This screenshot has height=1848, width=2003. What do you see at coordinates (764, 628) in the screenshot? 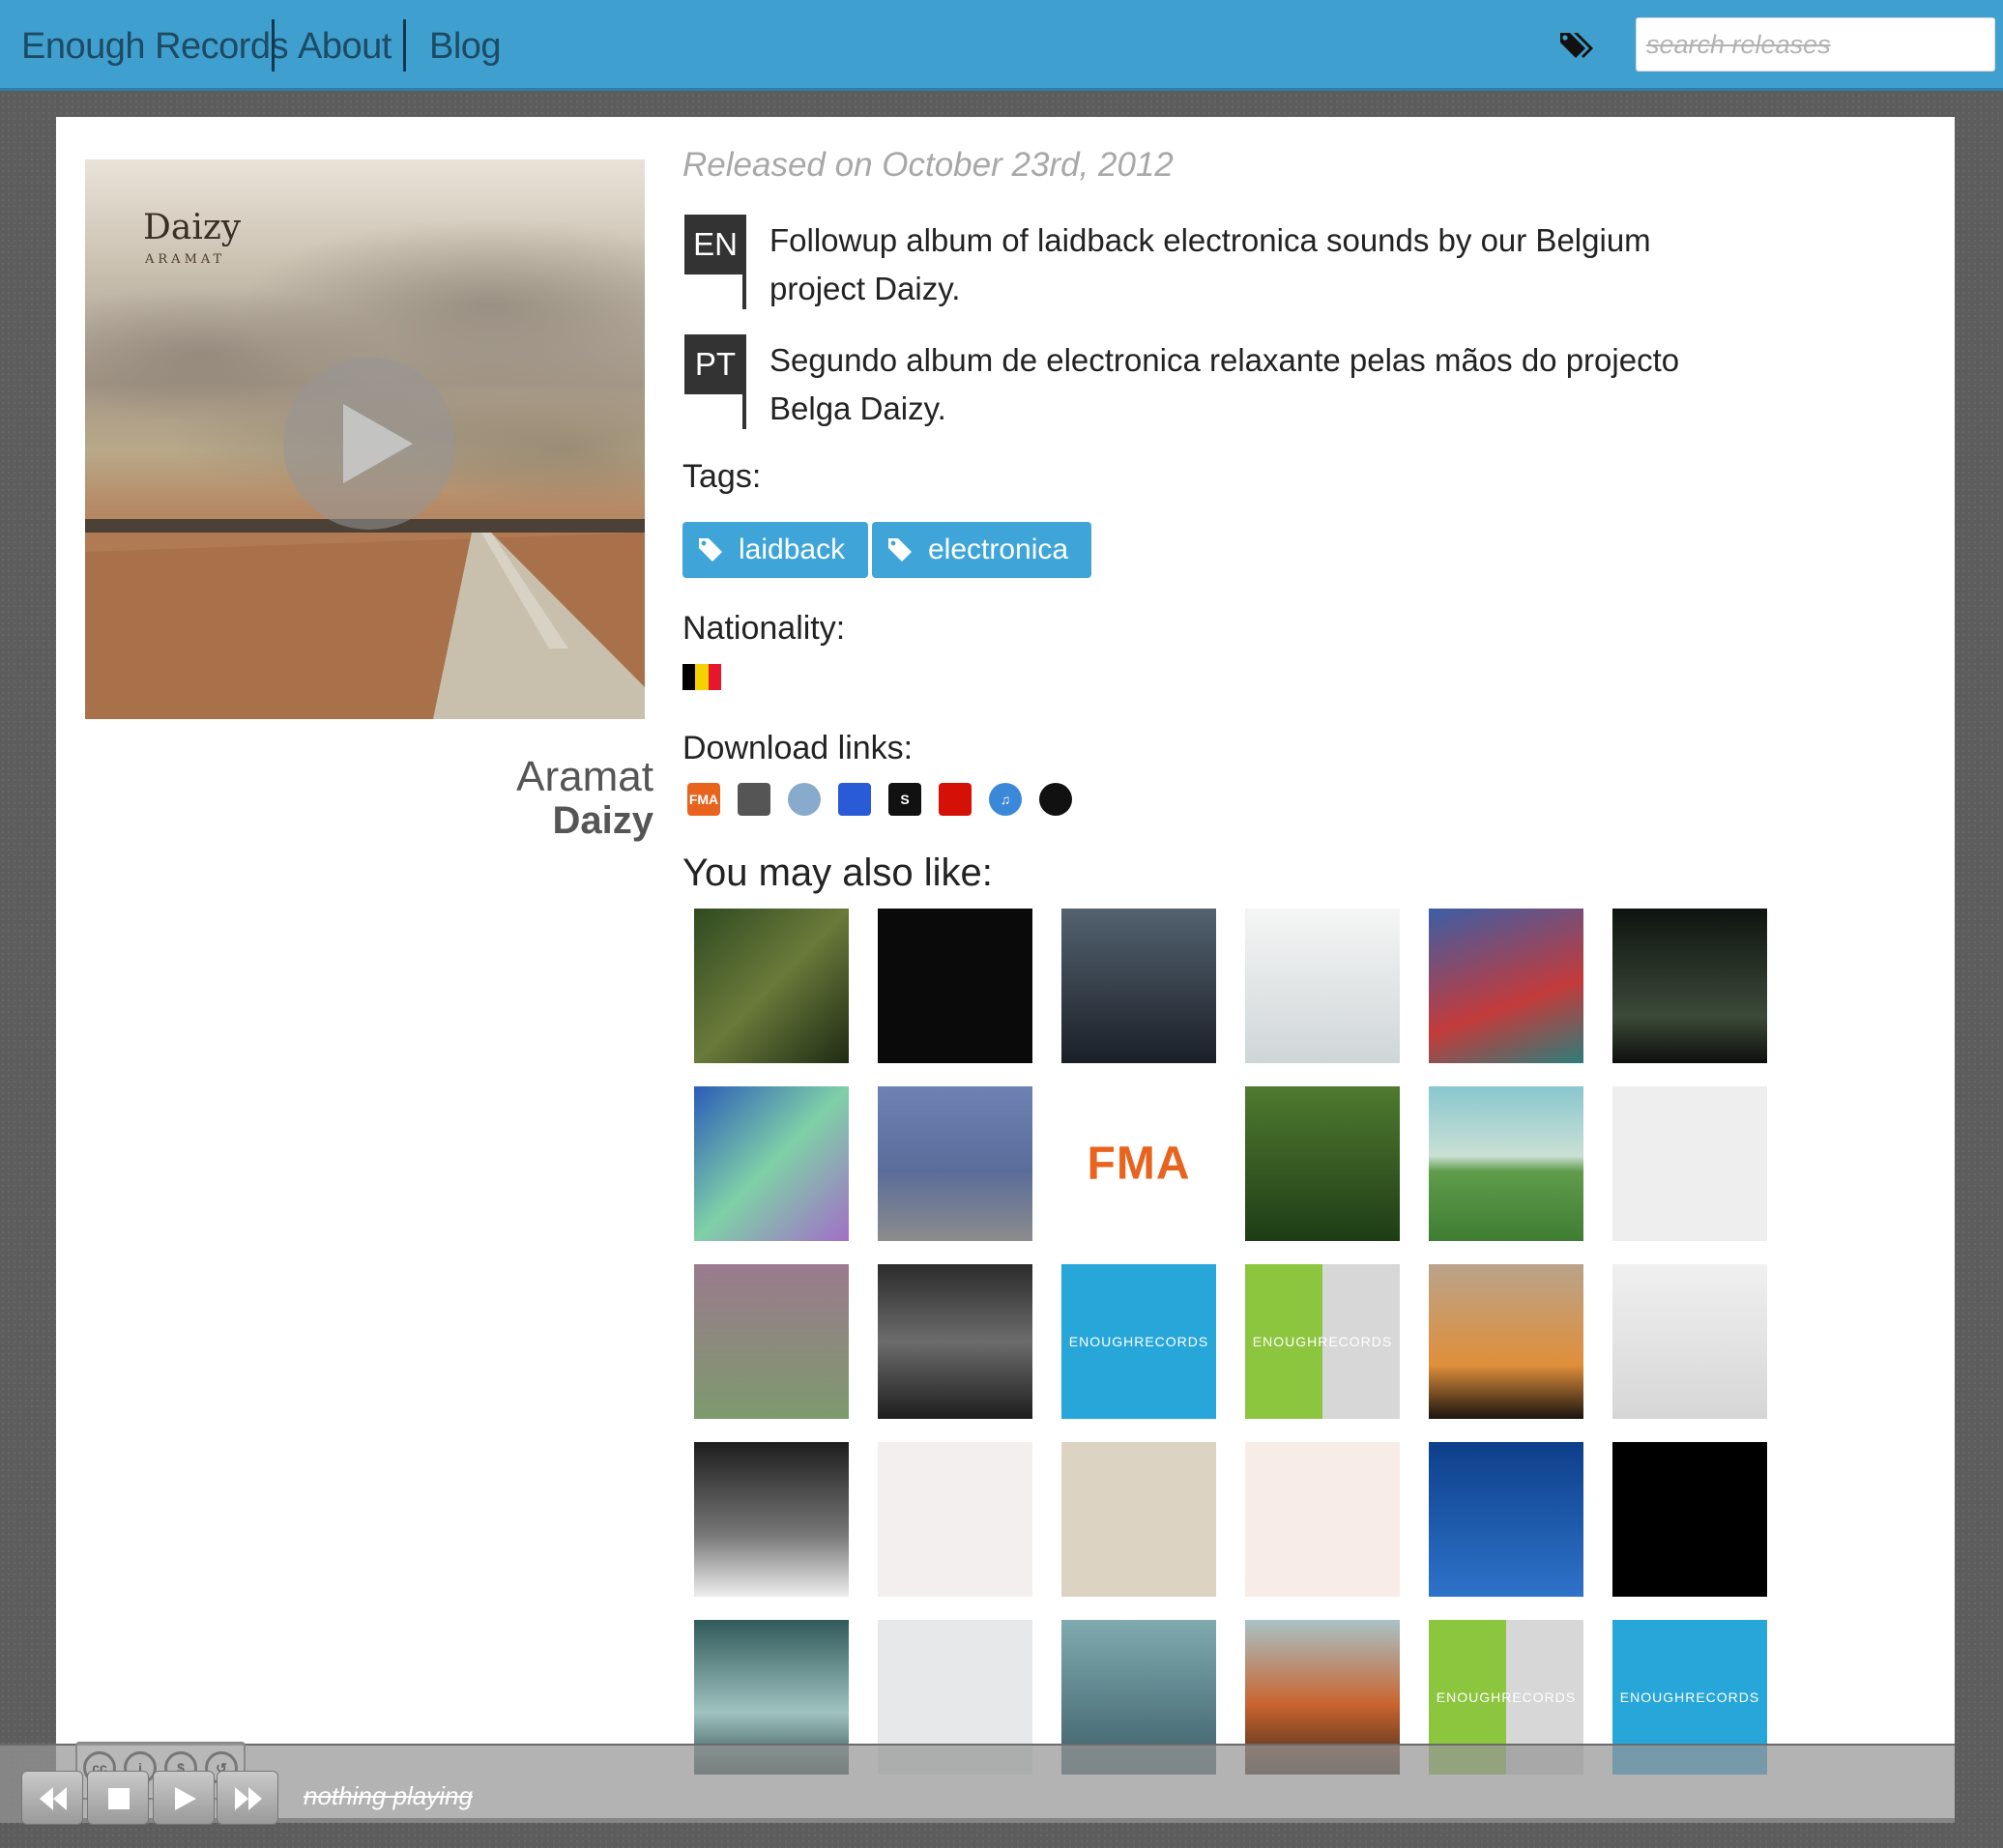
I see `nationality-label: Nationality:` at bounding box center [764, 628].